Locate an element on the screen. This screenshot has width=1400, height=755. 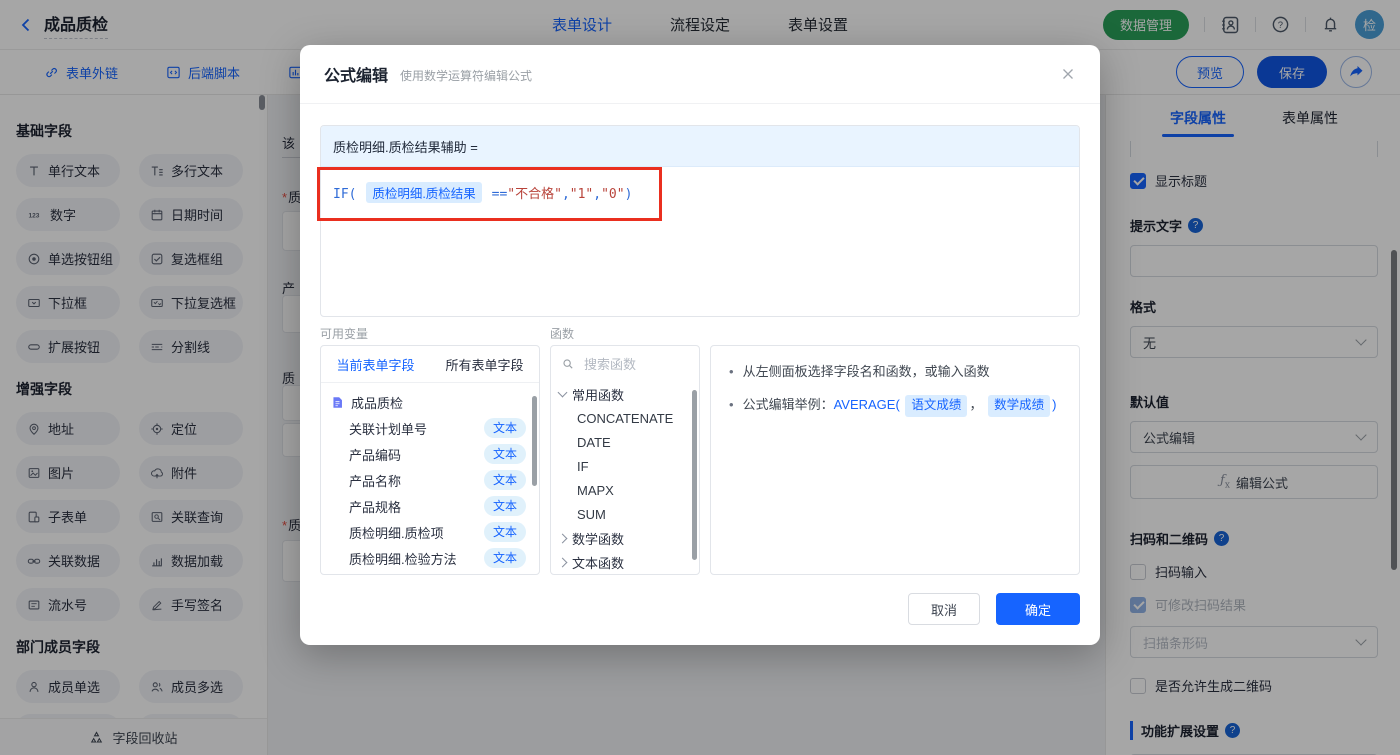
function-group-common: 常用函数 is located at coordinates (625, 394).